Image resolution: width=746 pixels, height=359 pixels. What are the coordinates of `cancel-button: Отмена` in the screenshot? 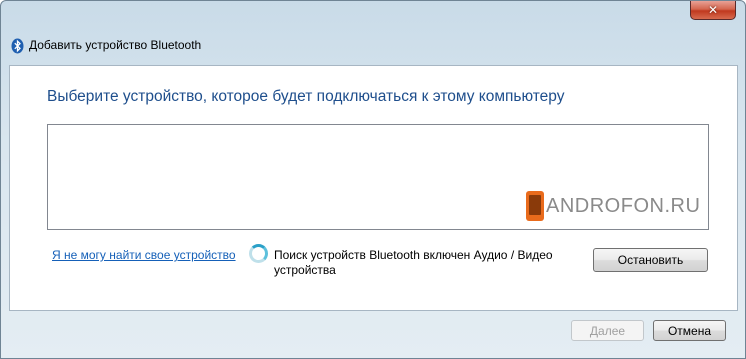 It's located at (689, 330).